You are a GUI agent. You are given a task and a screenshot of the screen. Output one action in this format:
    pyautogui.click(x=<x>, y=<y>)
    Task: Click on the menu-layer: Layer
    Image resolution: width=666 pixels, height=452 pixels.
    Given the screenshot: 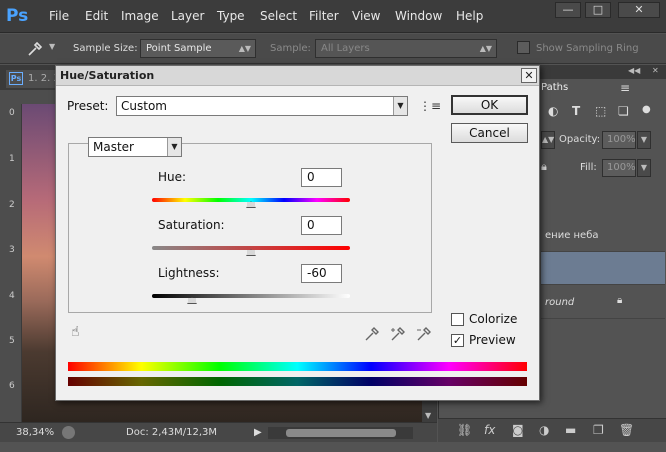 What is the action you would take?
    pyautogui.click(x=187, y=16)
    